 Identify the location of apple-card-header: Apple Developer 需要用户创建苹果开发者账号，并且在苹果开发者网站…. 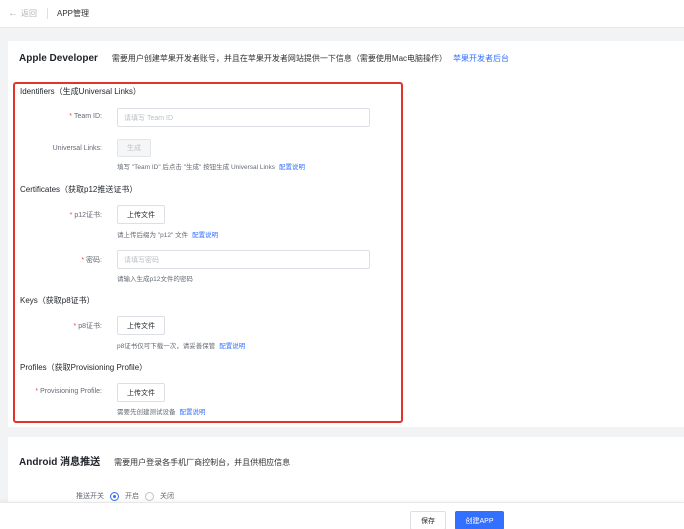
(264, 58).